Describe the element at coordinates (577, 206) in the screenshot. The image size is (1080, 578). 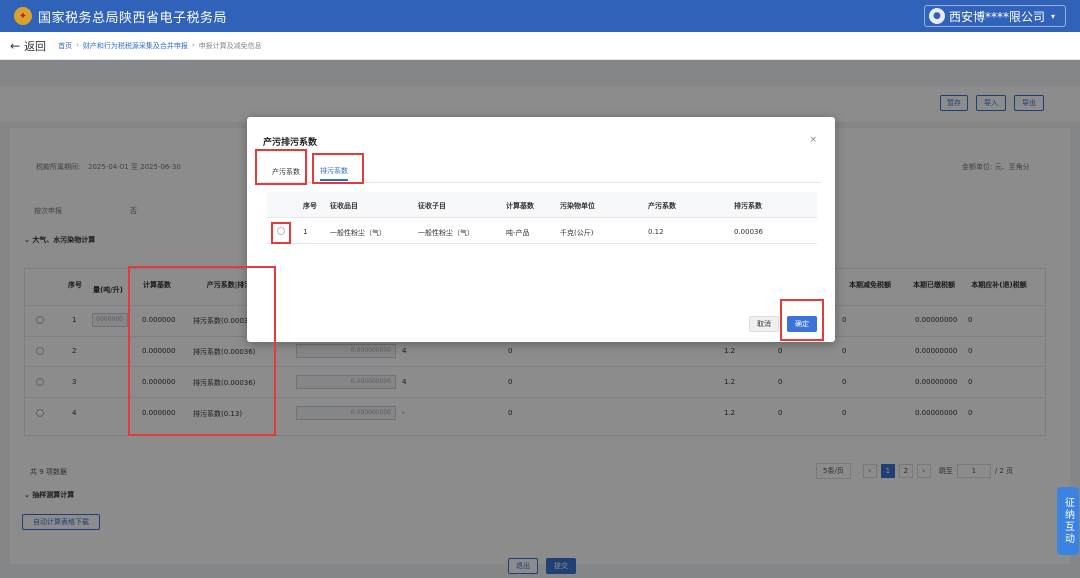
I see `col-unit: 污染物单位` at that location.